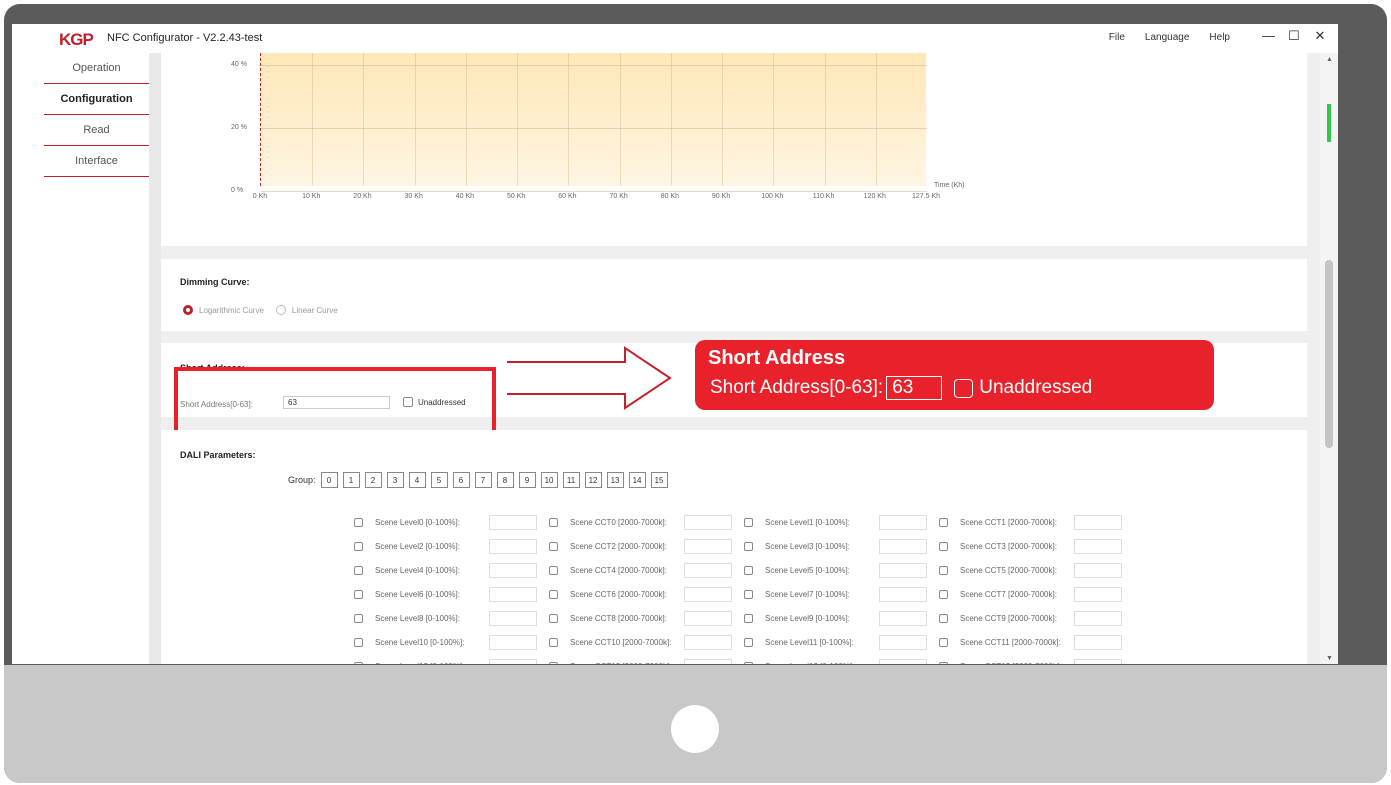 The image size is (1391, 785). What do you see at coordinates (571, 480) in the screenshot?
I see `group-checkbox-11: 11` at bounding box center [571, 480].